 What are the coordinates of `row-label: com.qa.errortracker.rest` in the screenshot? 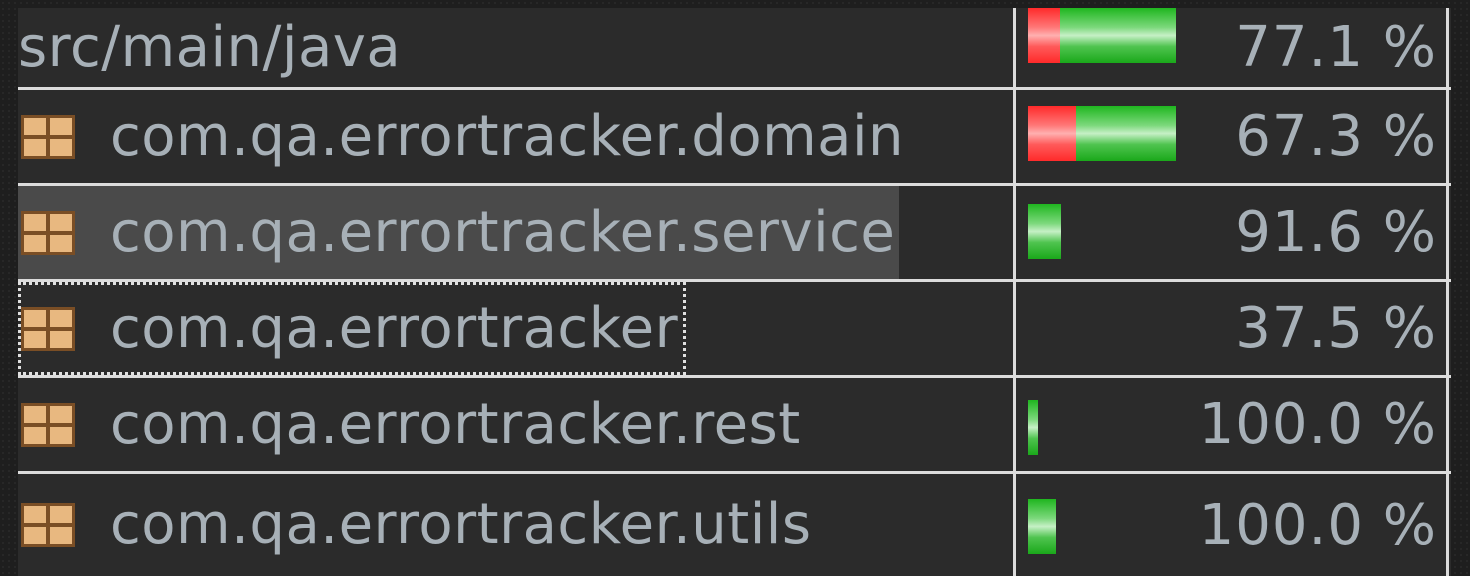 It's located at (455, 424).